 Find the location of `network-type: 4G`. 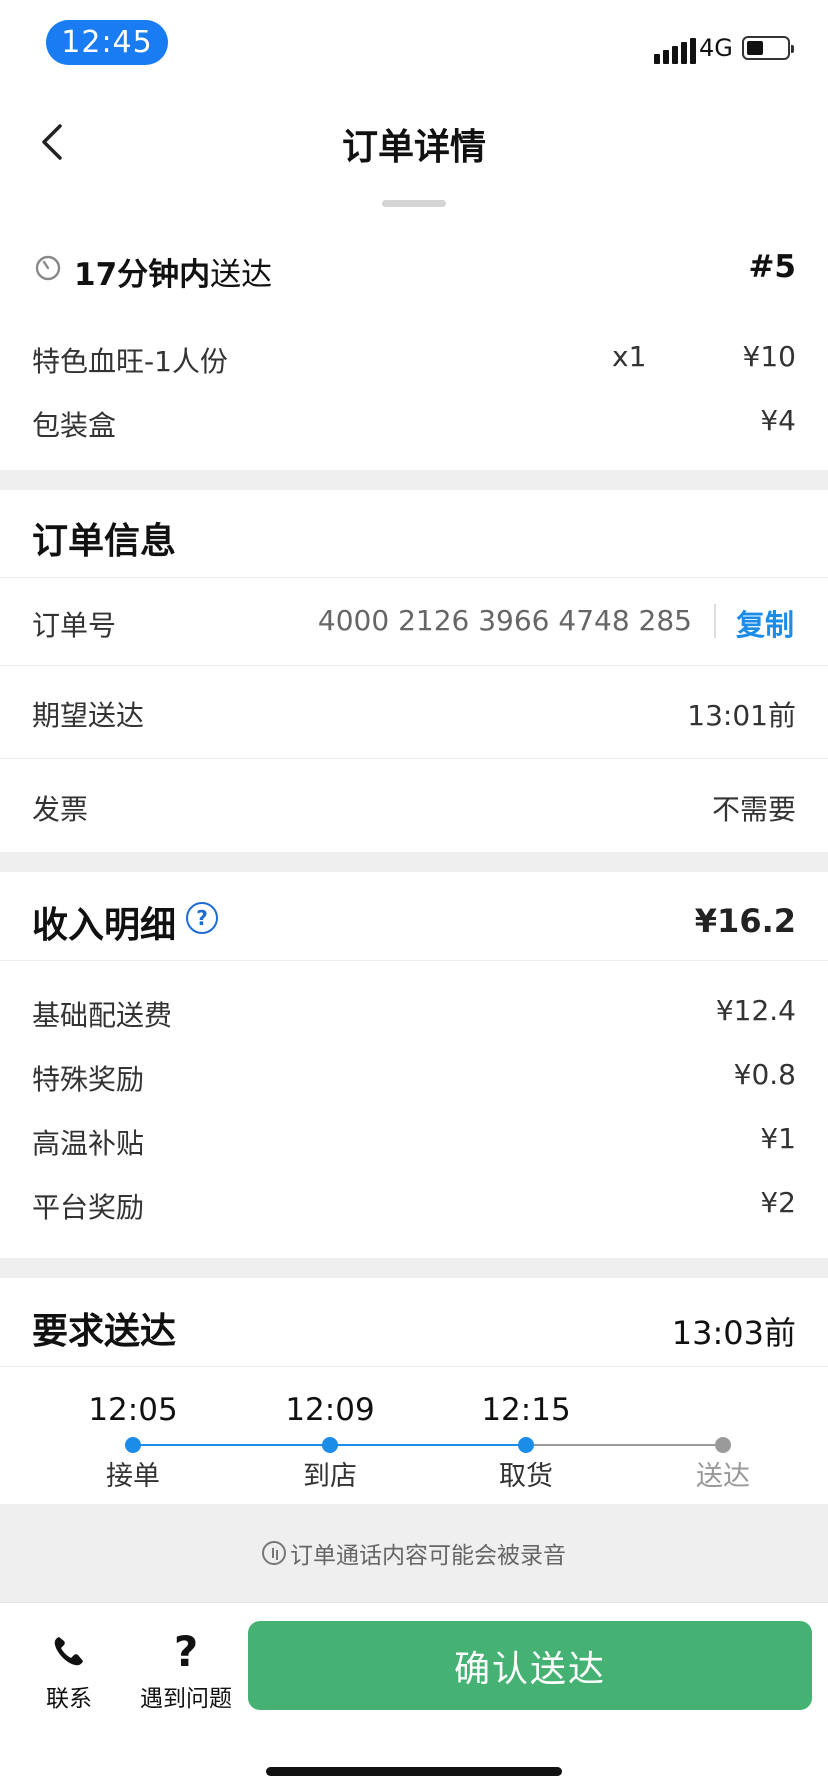

network-type: 4G is located at coordinates (716, 48).